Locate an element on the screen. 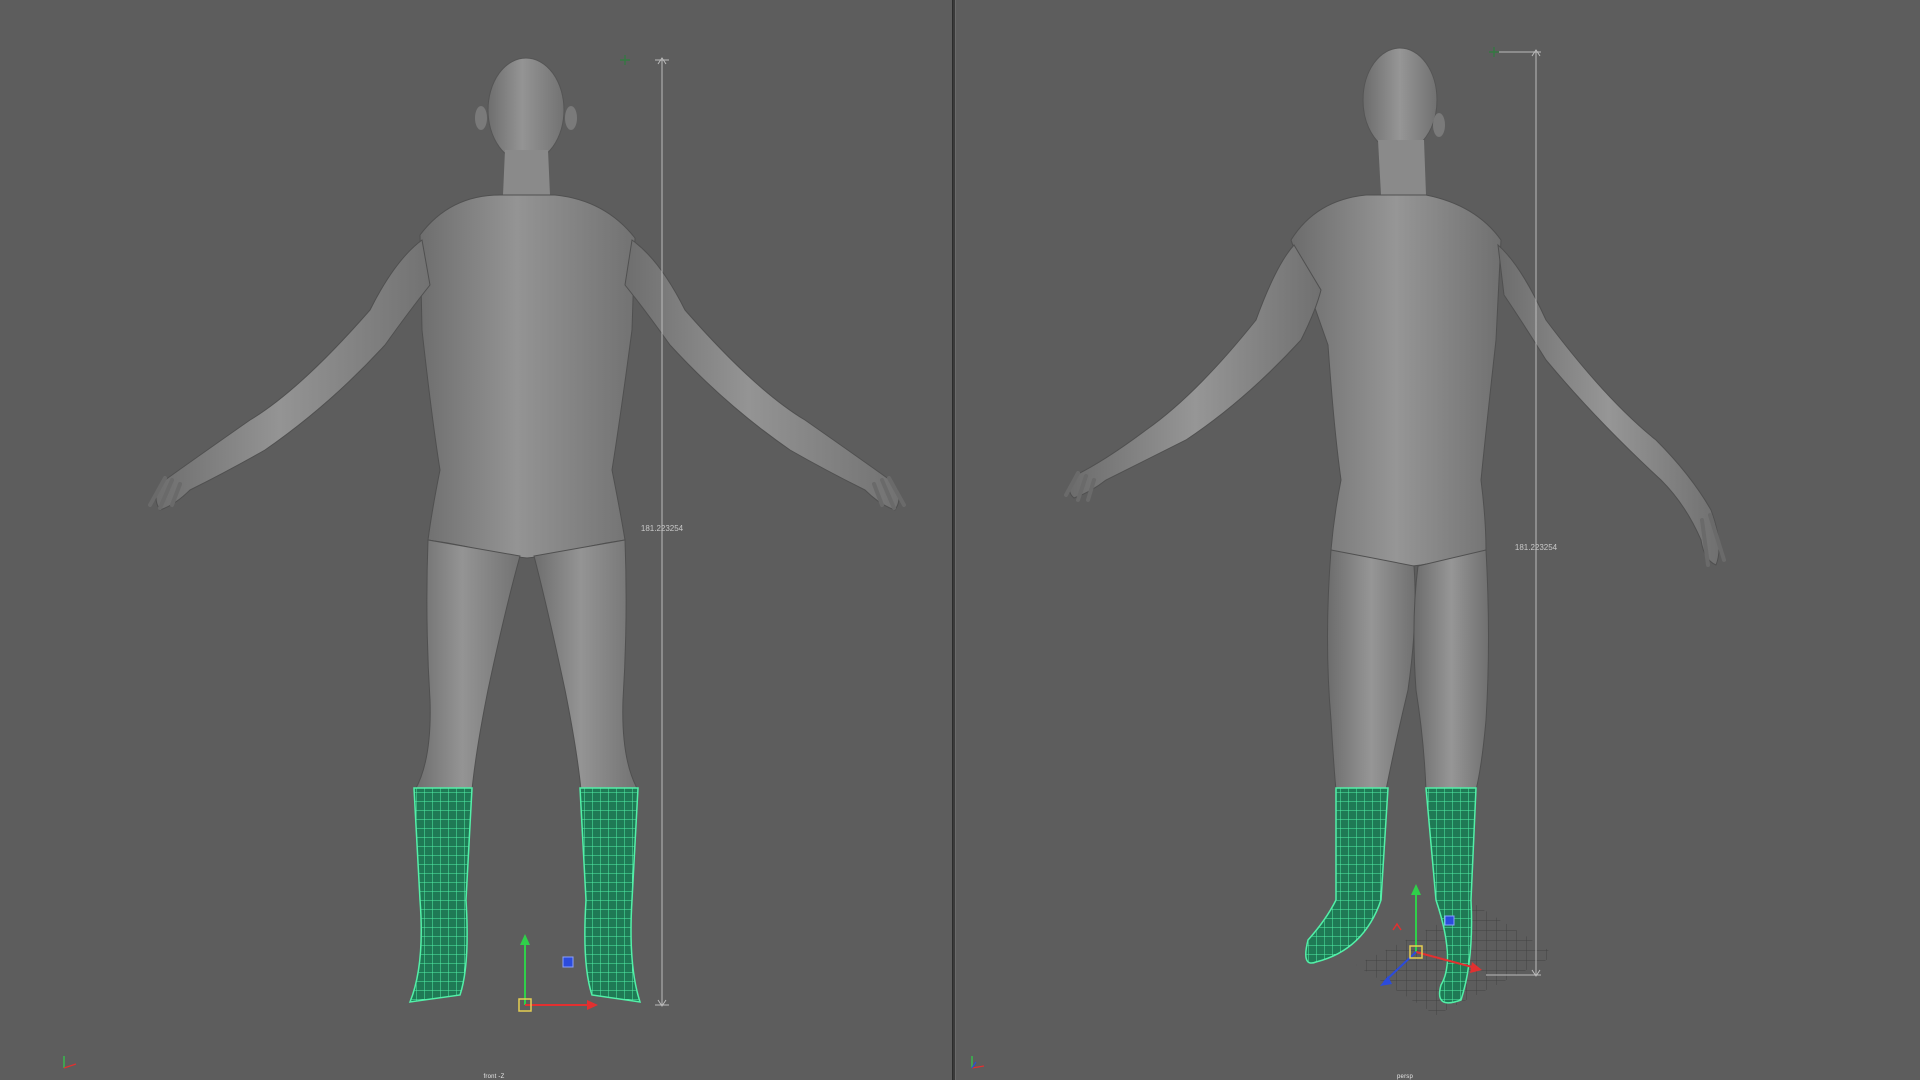  camera-label-front: front -Z is located at coordinates (494, 1077).